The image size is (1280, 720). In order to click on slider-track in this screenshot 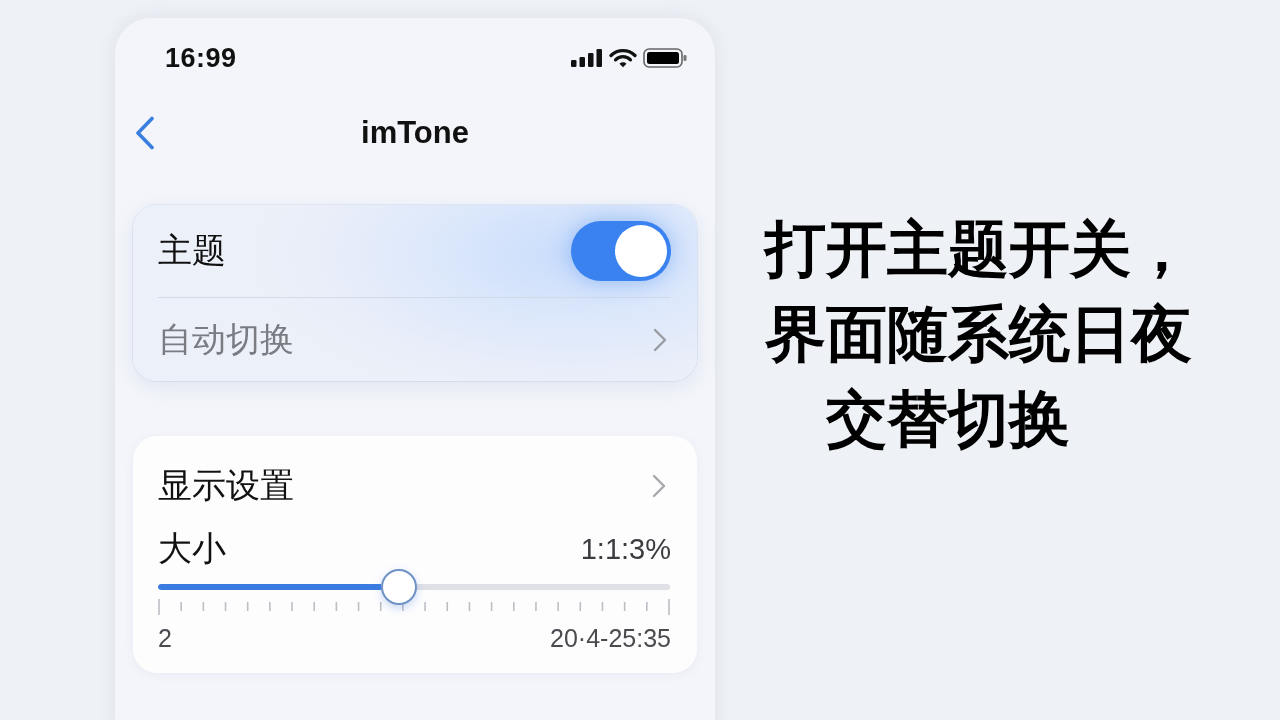, I will do `click(414, 587)`.